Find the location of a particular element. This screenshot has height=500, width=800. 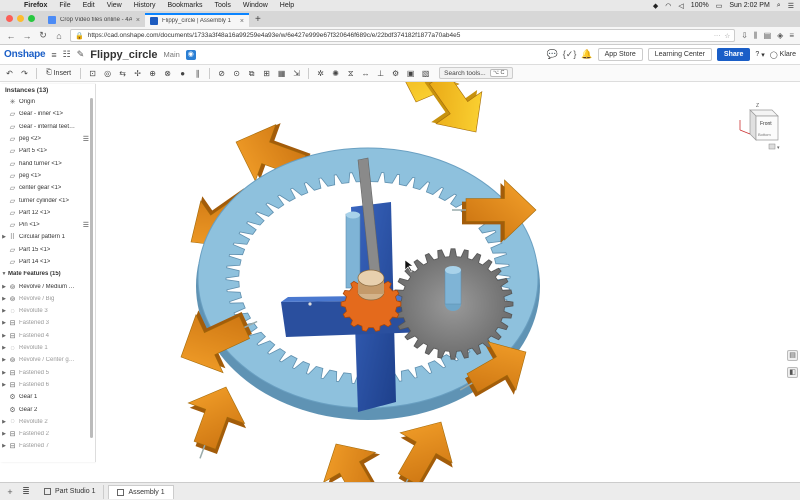

section-view-tool-icon: ⚙ is located at coordinates (395, 73).